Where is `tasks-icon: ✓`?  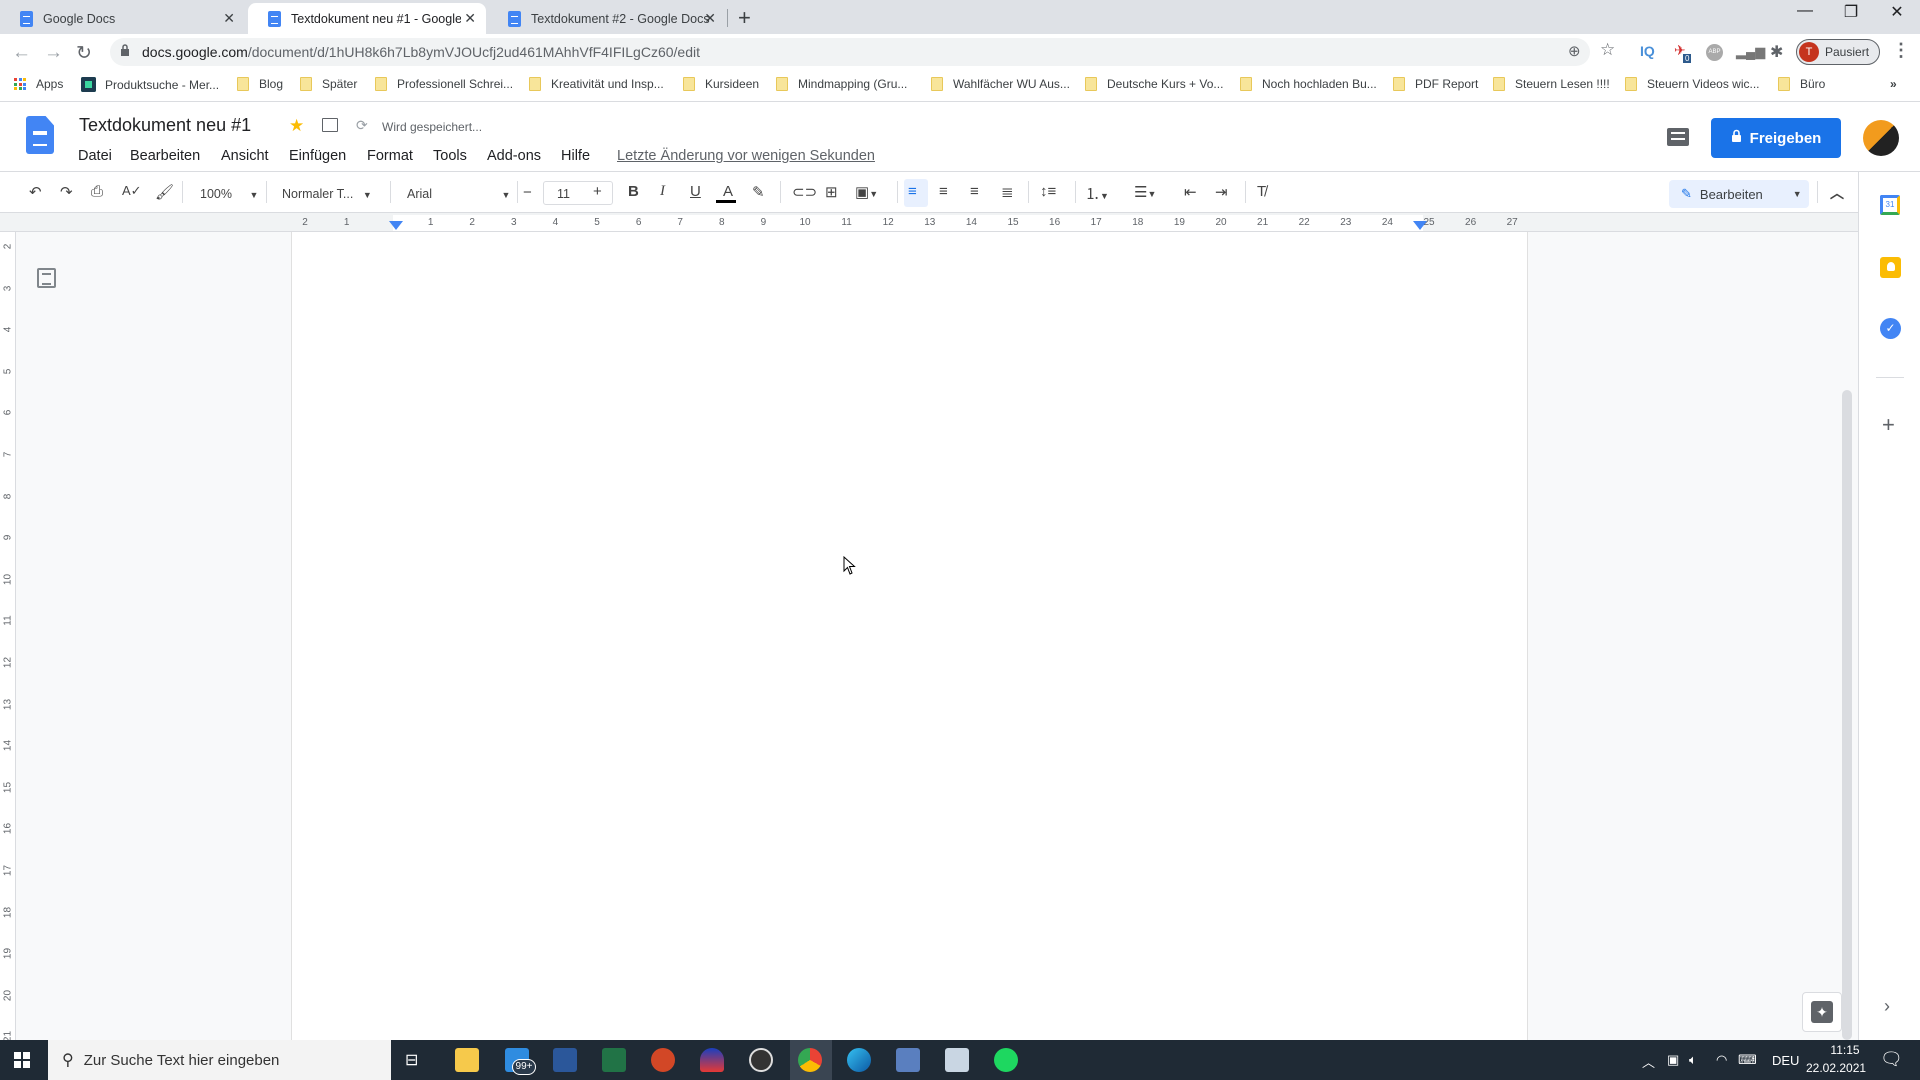
tasks-icon: ✓ is located at coordinates (1890, 328).